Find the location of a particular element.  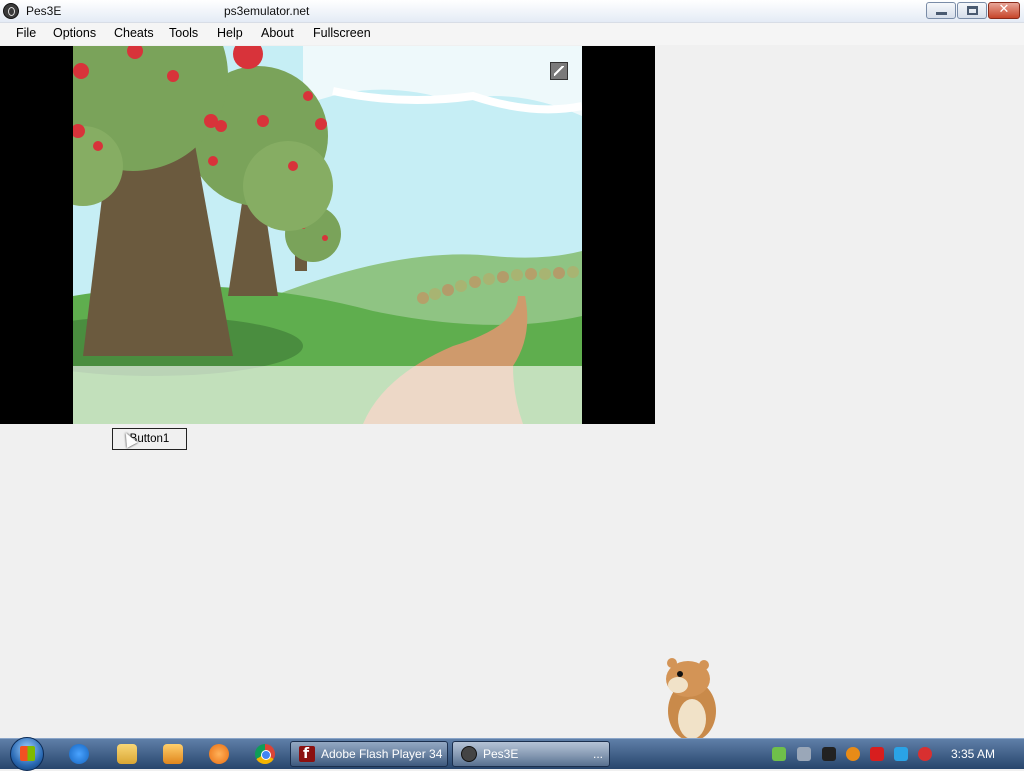

app-icon is located at coordinates (11, 11).